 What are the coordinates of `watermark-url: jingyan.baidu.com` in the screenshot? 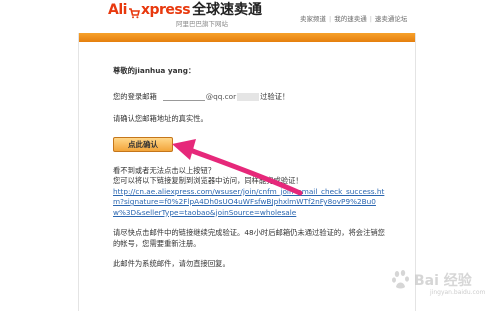 It's located at (458, 292).